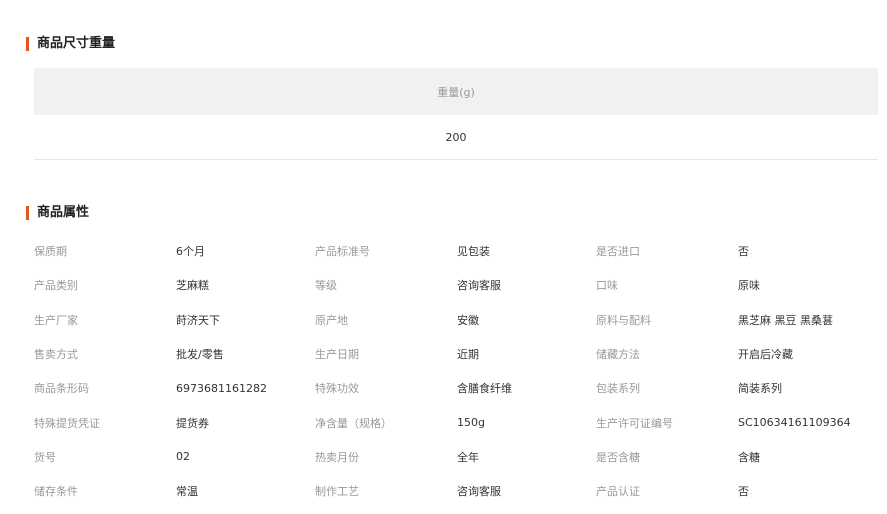 This screenshot has height=514, width=887. Describe the element at coordinates (221, 388) in the screenshot. I see `attribute-value: 6973681161282` at that location.